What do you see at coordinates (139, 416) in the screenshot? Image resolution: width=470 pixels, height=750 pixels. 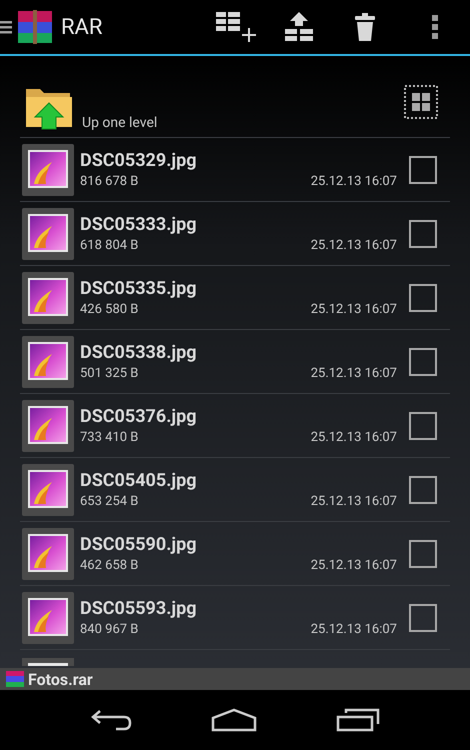 I see `file-name: DSC05376.jpg` at bounding box center [139, 416].